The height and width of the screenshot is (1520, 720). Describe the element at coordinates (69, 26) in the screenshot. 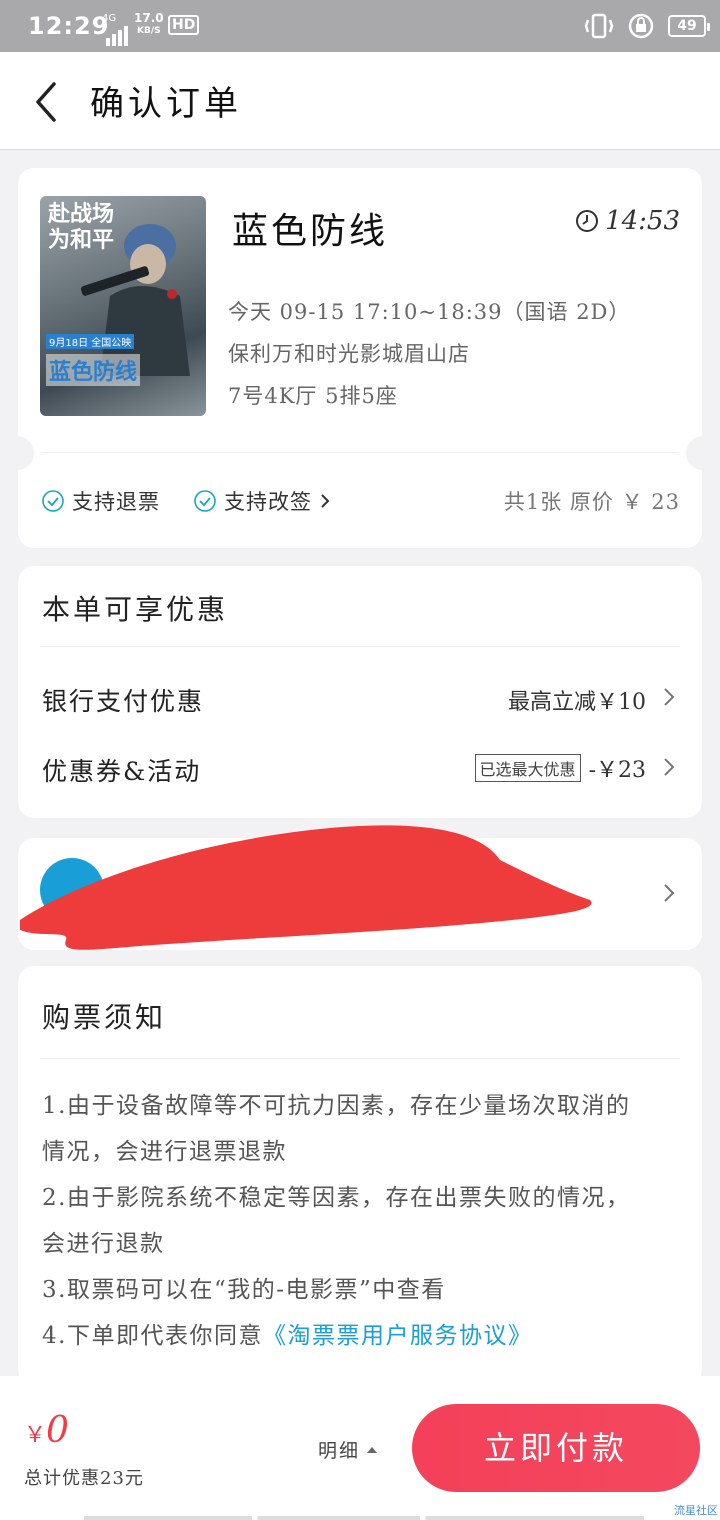

I see `status-time: 12:29` at that location.